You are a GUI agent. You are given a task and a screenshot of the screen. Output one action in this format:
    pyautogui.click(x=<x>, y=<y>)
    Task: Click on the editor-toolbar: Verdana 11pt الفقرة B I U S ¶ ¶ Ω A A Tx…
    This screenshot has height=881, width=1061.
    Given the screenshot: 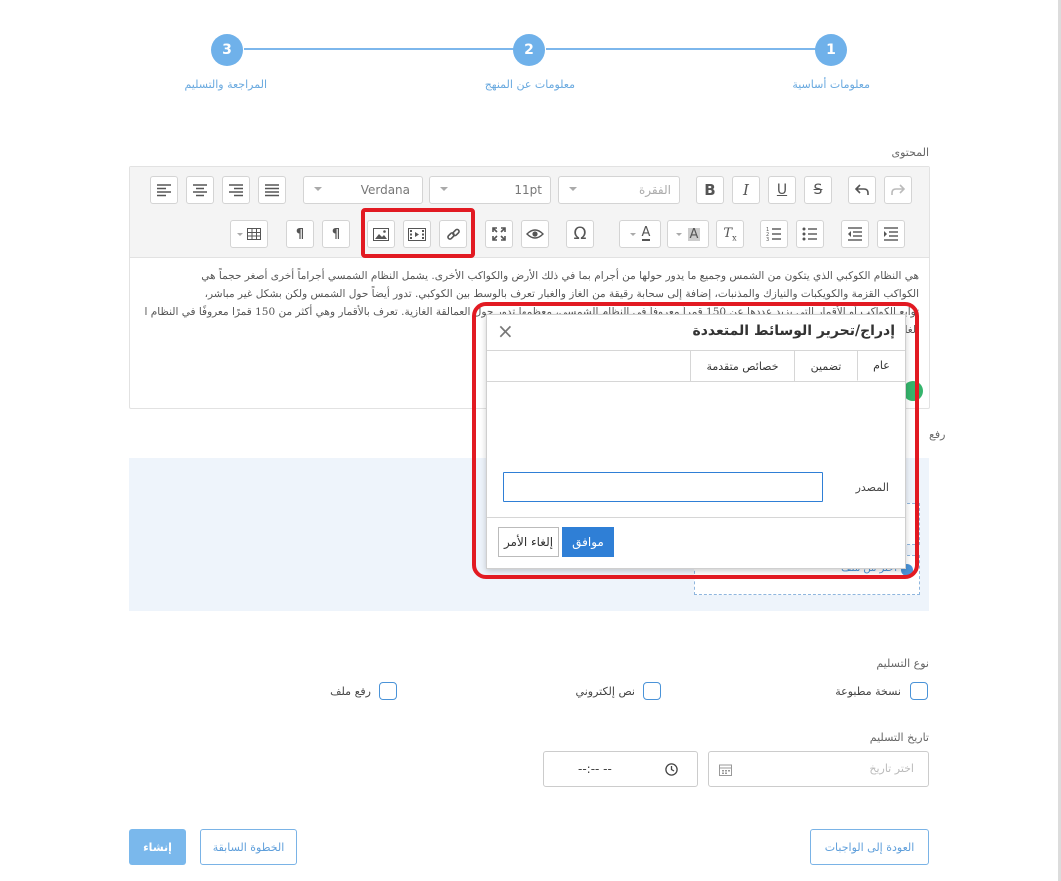 What is the action you would take?
    pyautogui.click(x=529, y=212)
    